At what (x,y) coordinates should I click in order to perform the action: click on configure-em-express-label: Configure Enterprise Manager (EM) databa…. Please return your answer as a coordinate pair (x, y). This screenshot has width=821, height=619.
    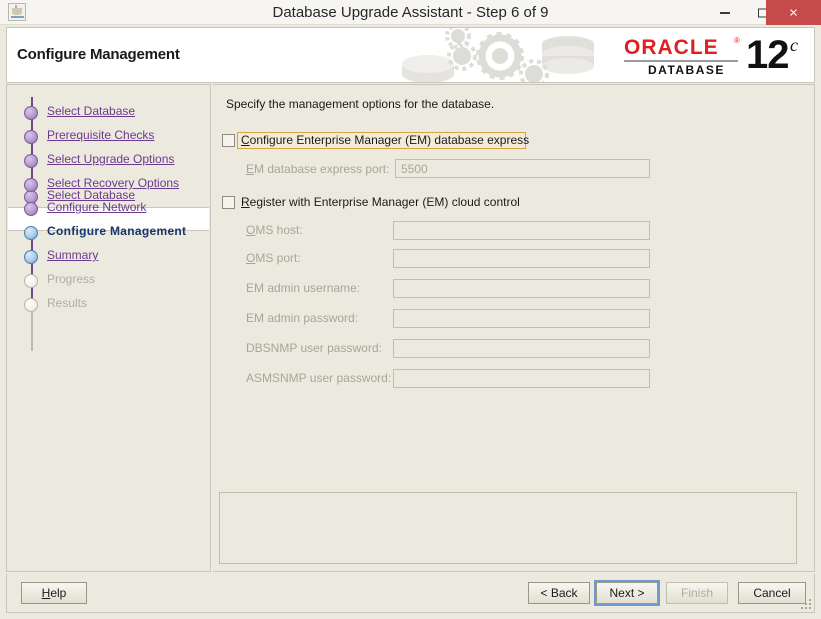
    Looking at the image, I should click on (385, 140).